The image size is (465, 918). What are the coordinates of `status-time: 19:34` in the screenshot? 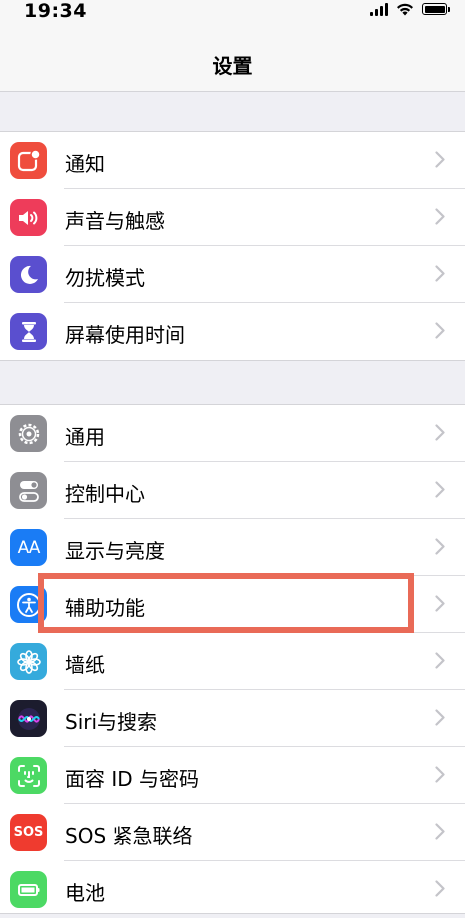 It's located at (55, 11).